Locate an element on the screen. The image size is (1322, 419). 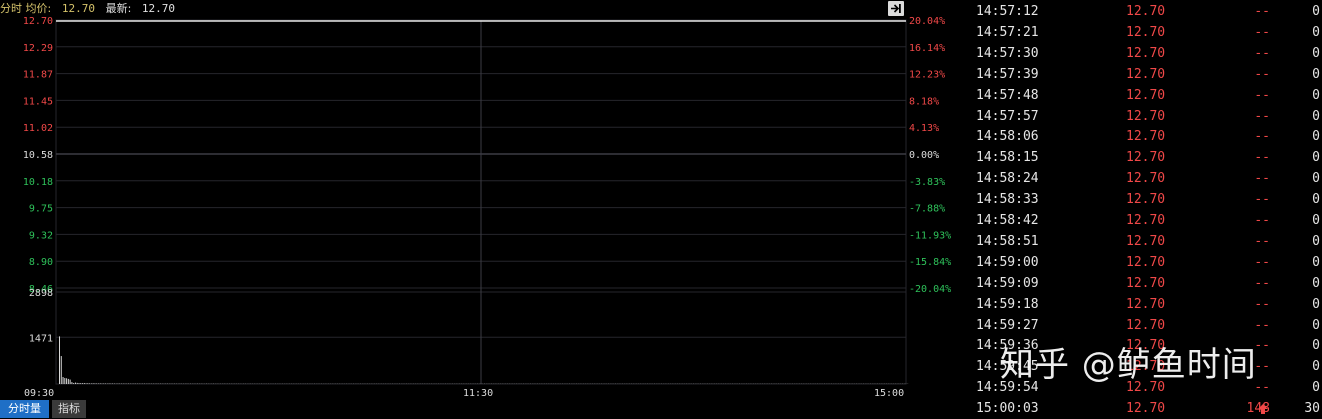
time-axis-label: 09:30 is located at coordinates (39, 393).